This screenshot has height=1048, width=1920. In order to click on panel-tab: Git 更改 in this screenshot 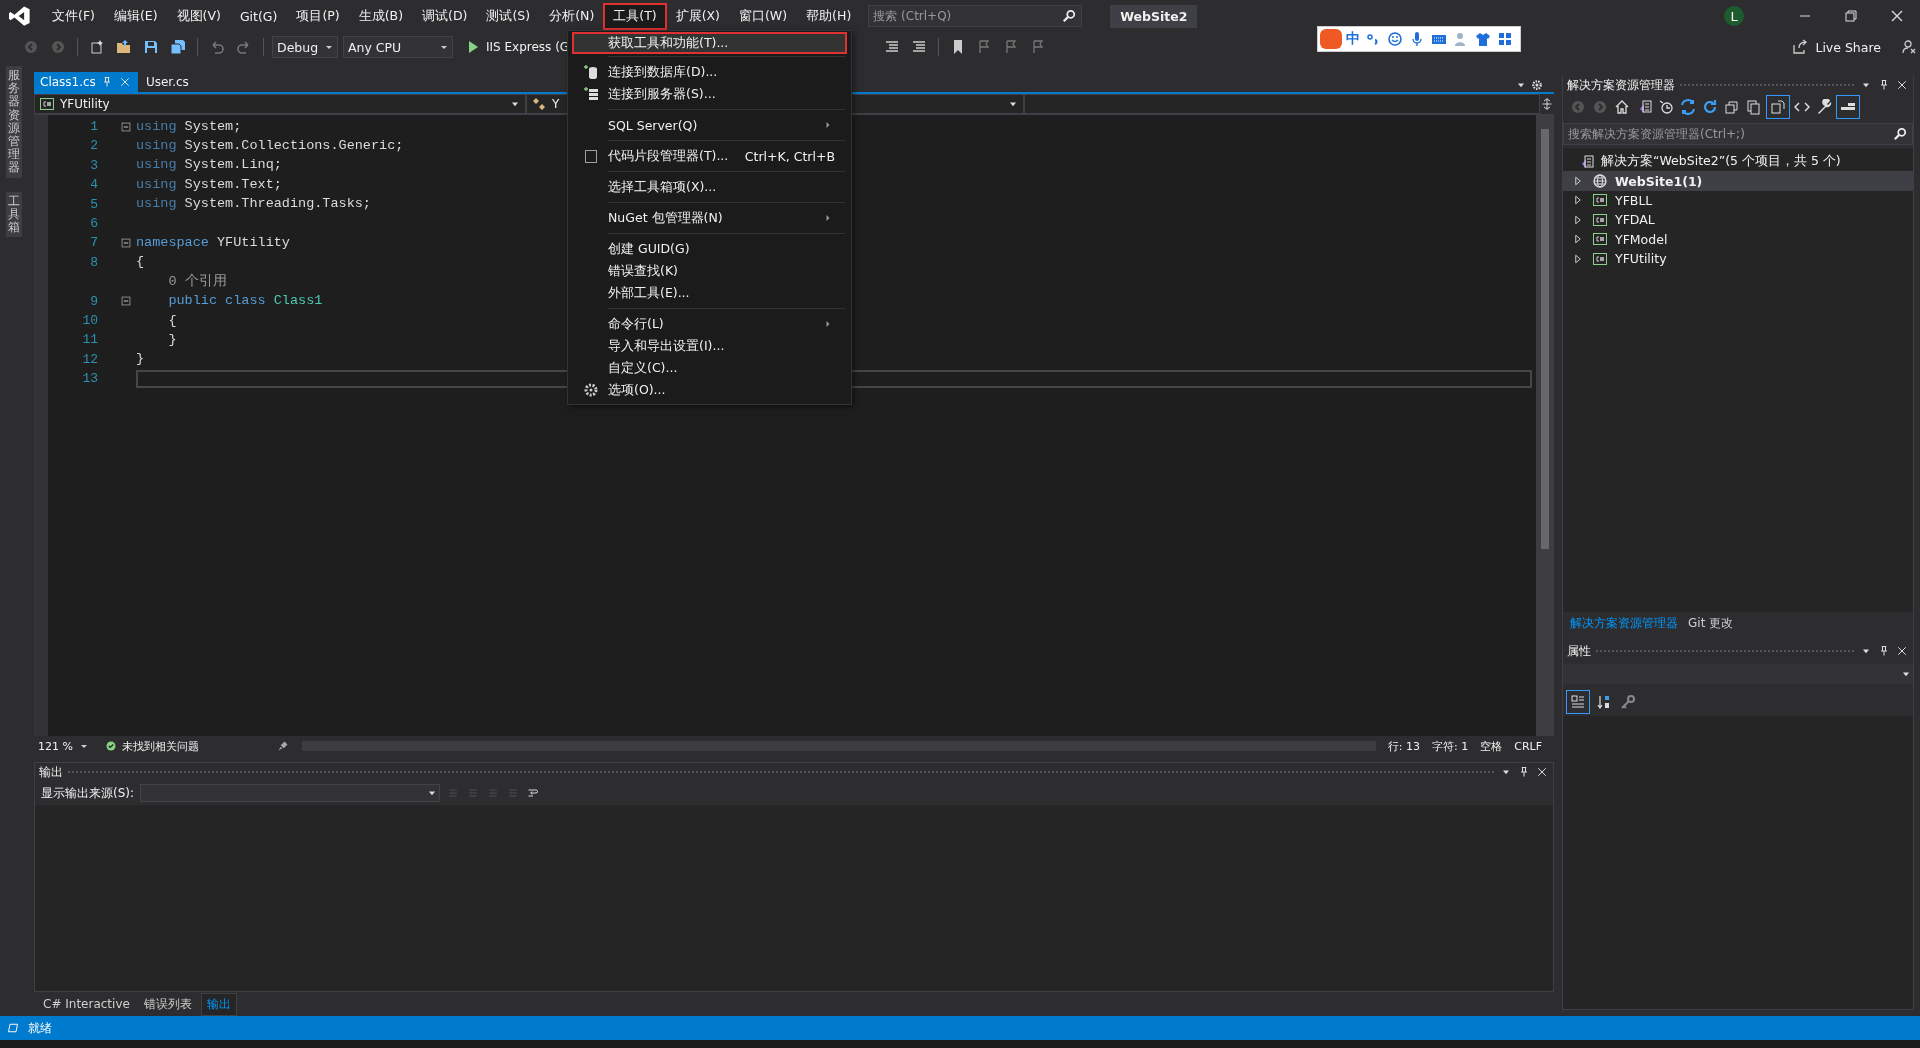, I will do `click(1711, 623)`.